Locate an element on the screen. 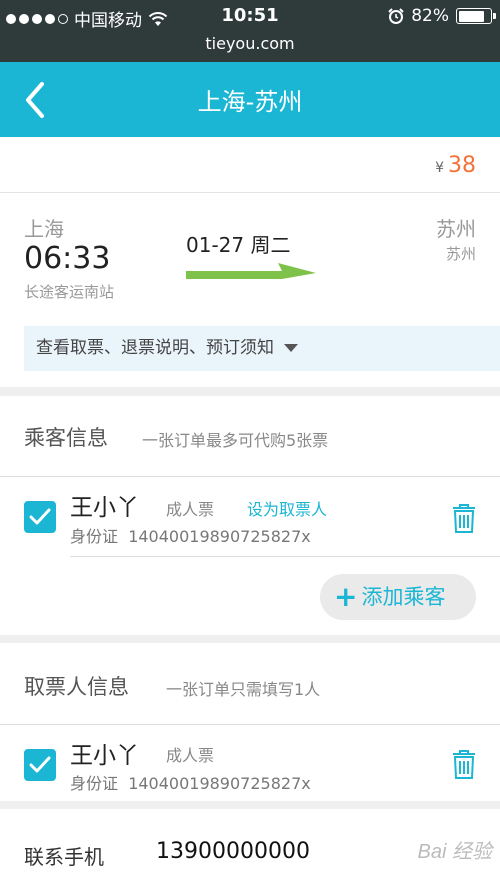 The width and height of the screenshot is (500, 888). collector-id: 身份证 14040019890725827x is located at coordinates (190, 782).